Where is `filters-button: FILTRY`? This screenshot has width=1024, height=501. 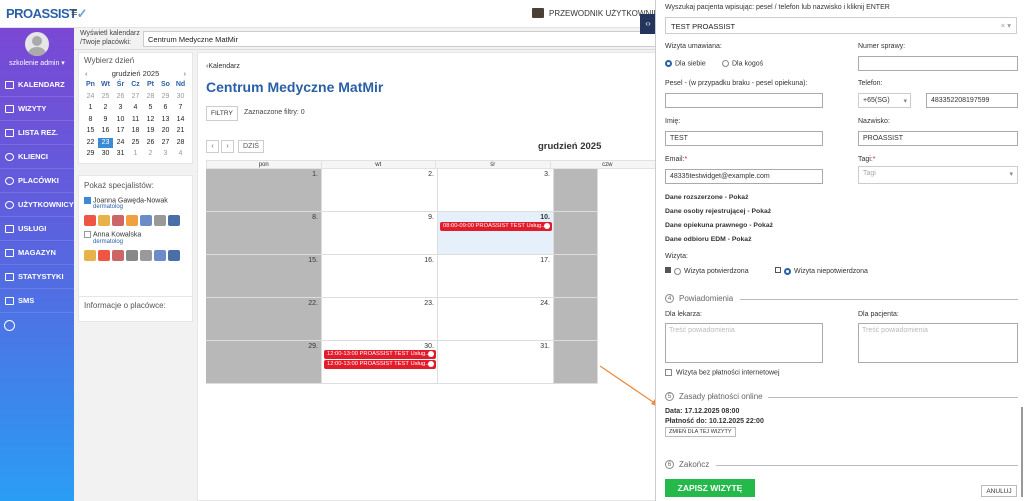
filters-button: FILTRY is located at coordinates (222, 113).